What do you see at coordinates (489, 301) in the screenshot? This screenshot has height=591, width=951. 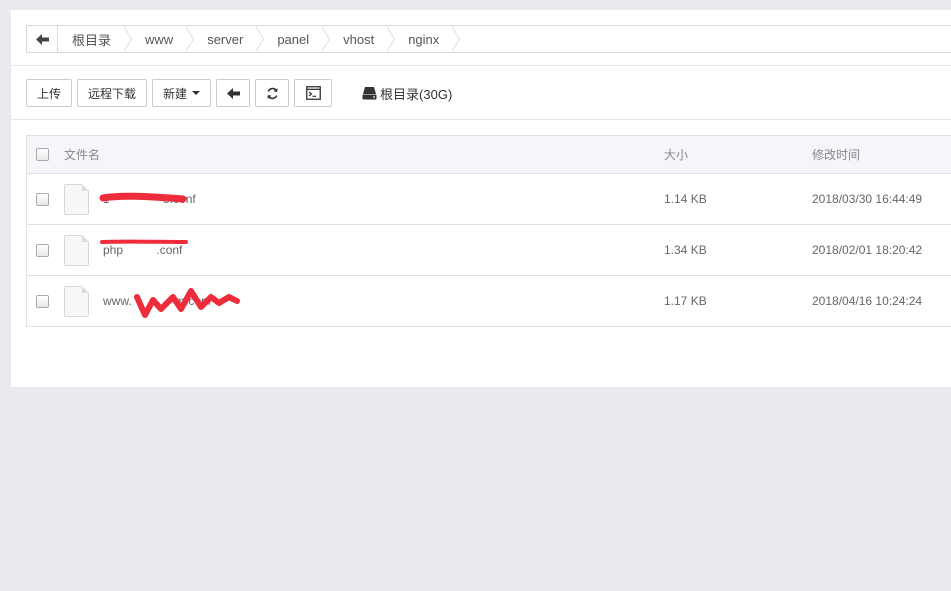 I see `table-row: www. m.conf 1.17 KB 2018/04/16 10:24:24` at bounding box center [489, 301].